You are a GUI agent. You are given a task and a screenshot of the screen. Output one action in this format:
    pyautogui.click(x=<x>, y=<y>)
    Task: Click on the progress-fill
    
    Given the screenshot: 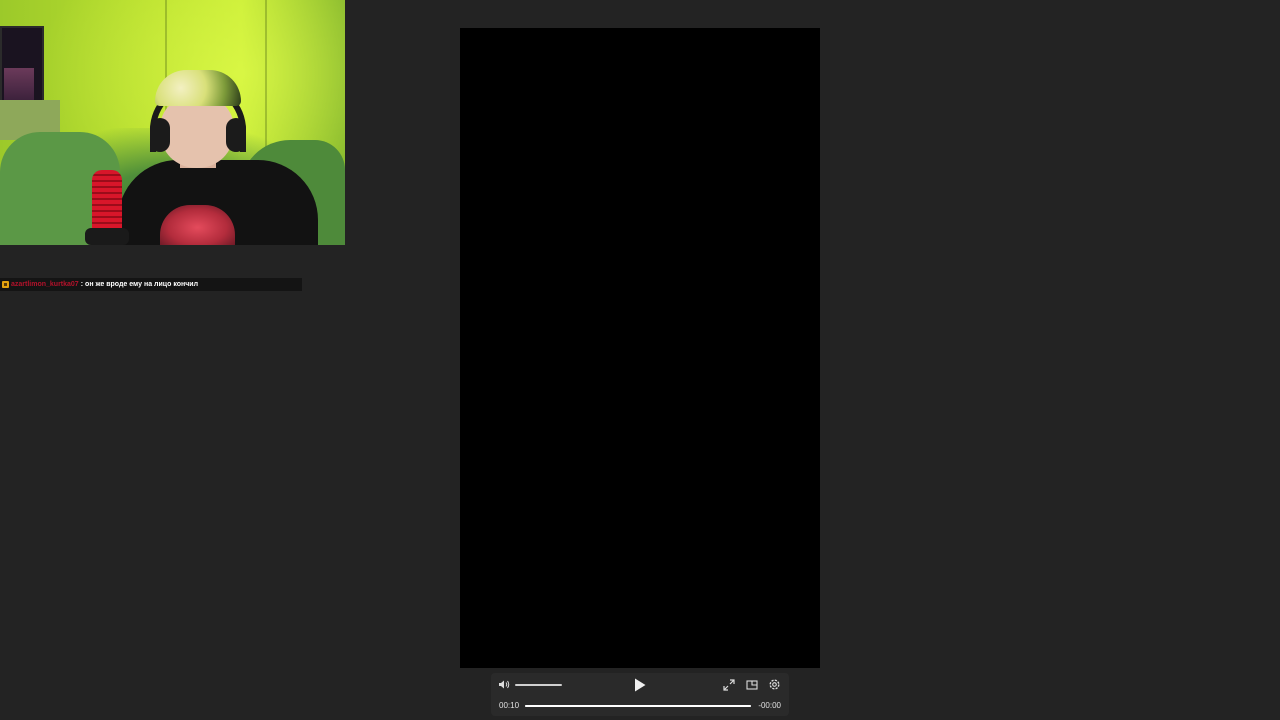 What is the action you would take?
    pyautogui.click(x=638, y=706)
    